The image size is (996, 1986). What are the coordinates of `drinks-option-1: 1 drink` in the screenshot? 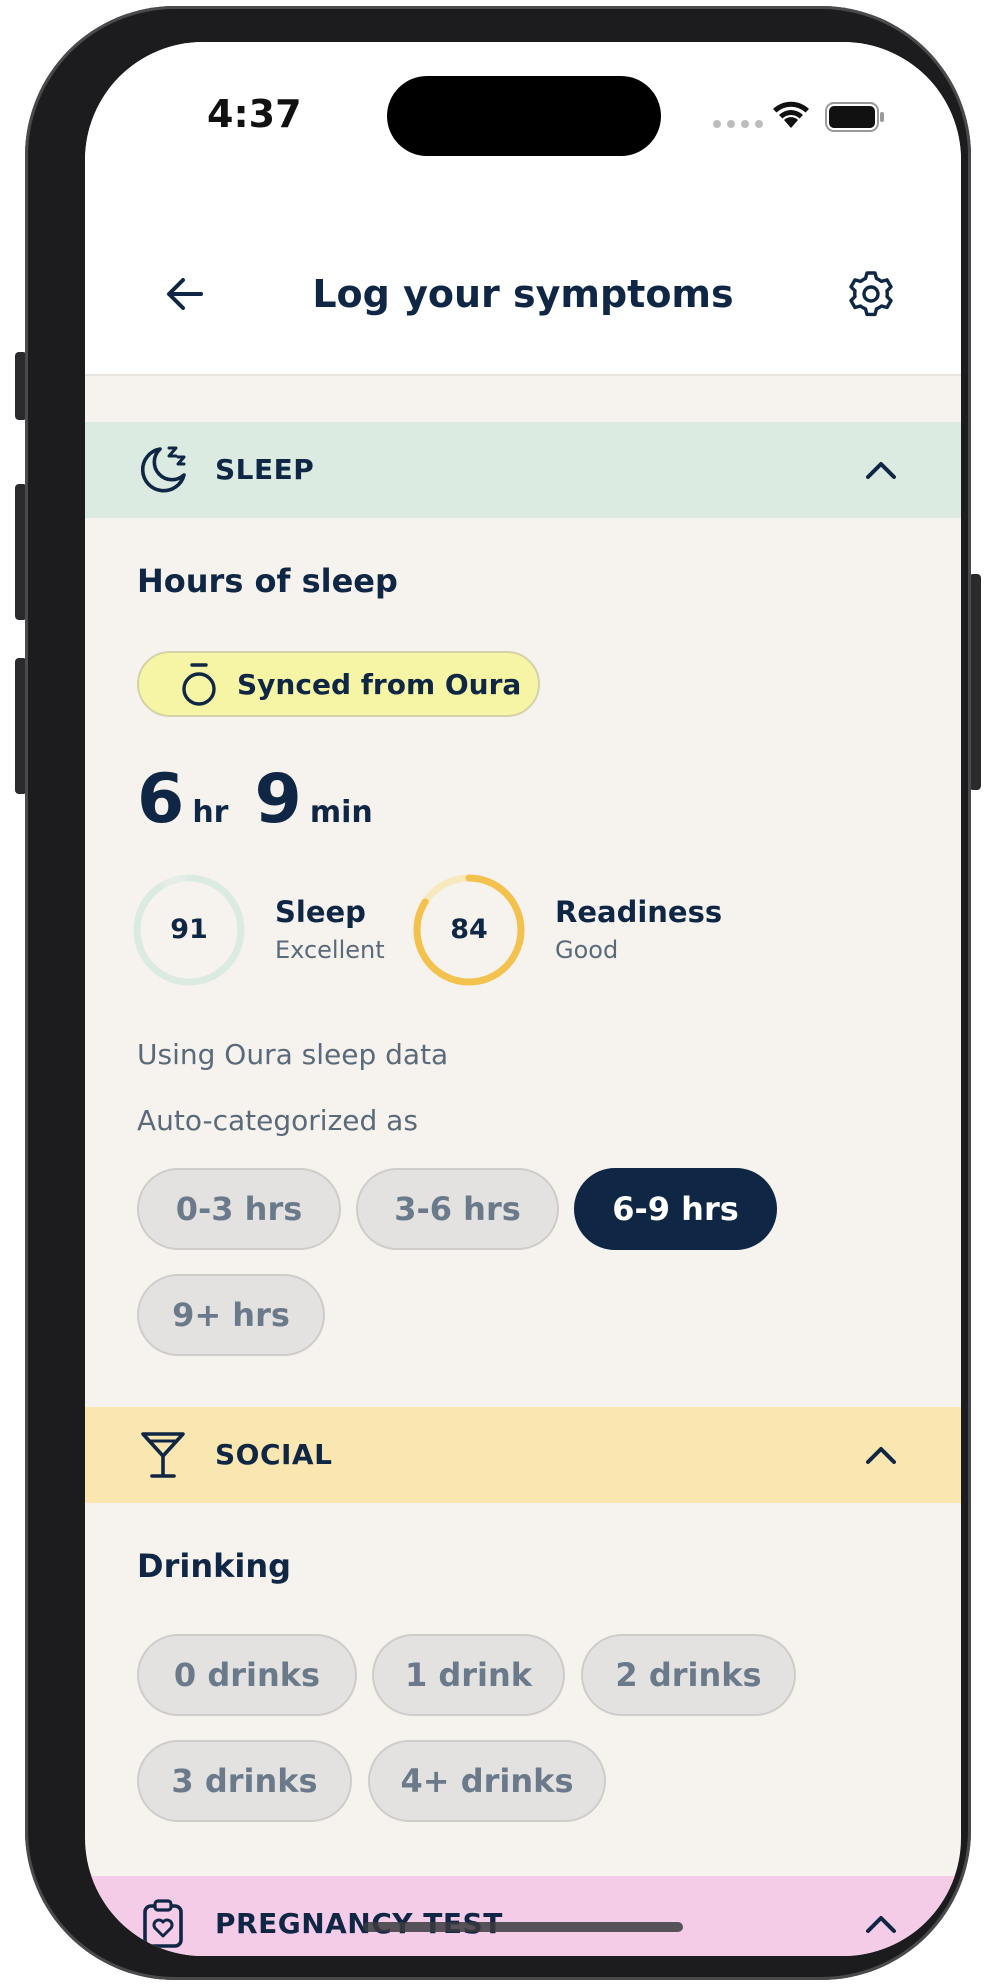 It's located at (468, 1675).